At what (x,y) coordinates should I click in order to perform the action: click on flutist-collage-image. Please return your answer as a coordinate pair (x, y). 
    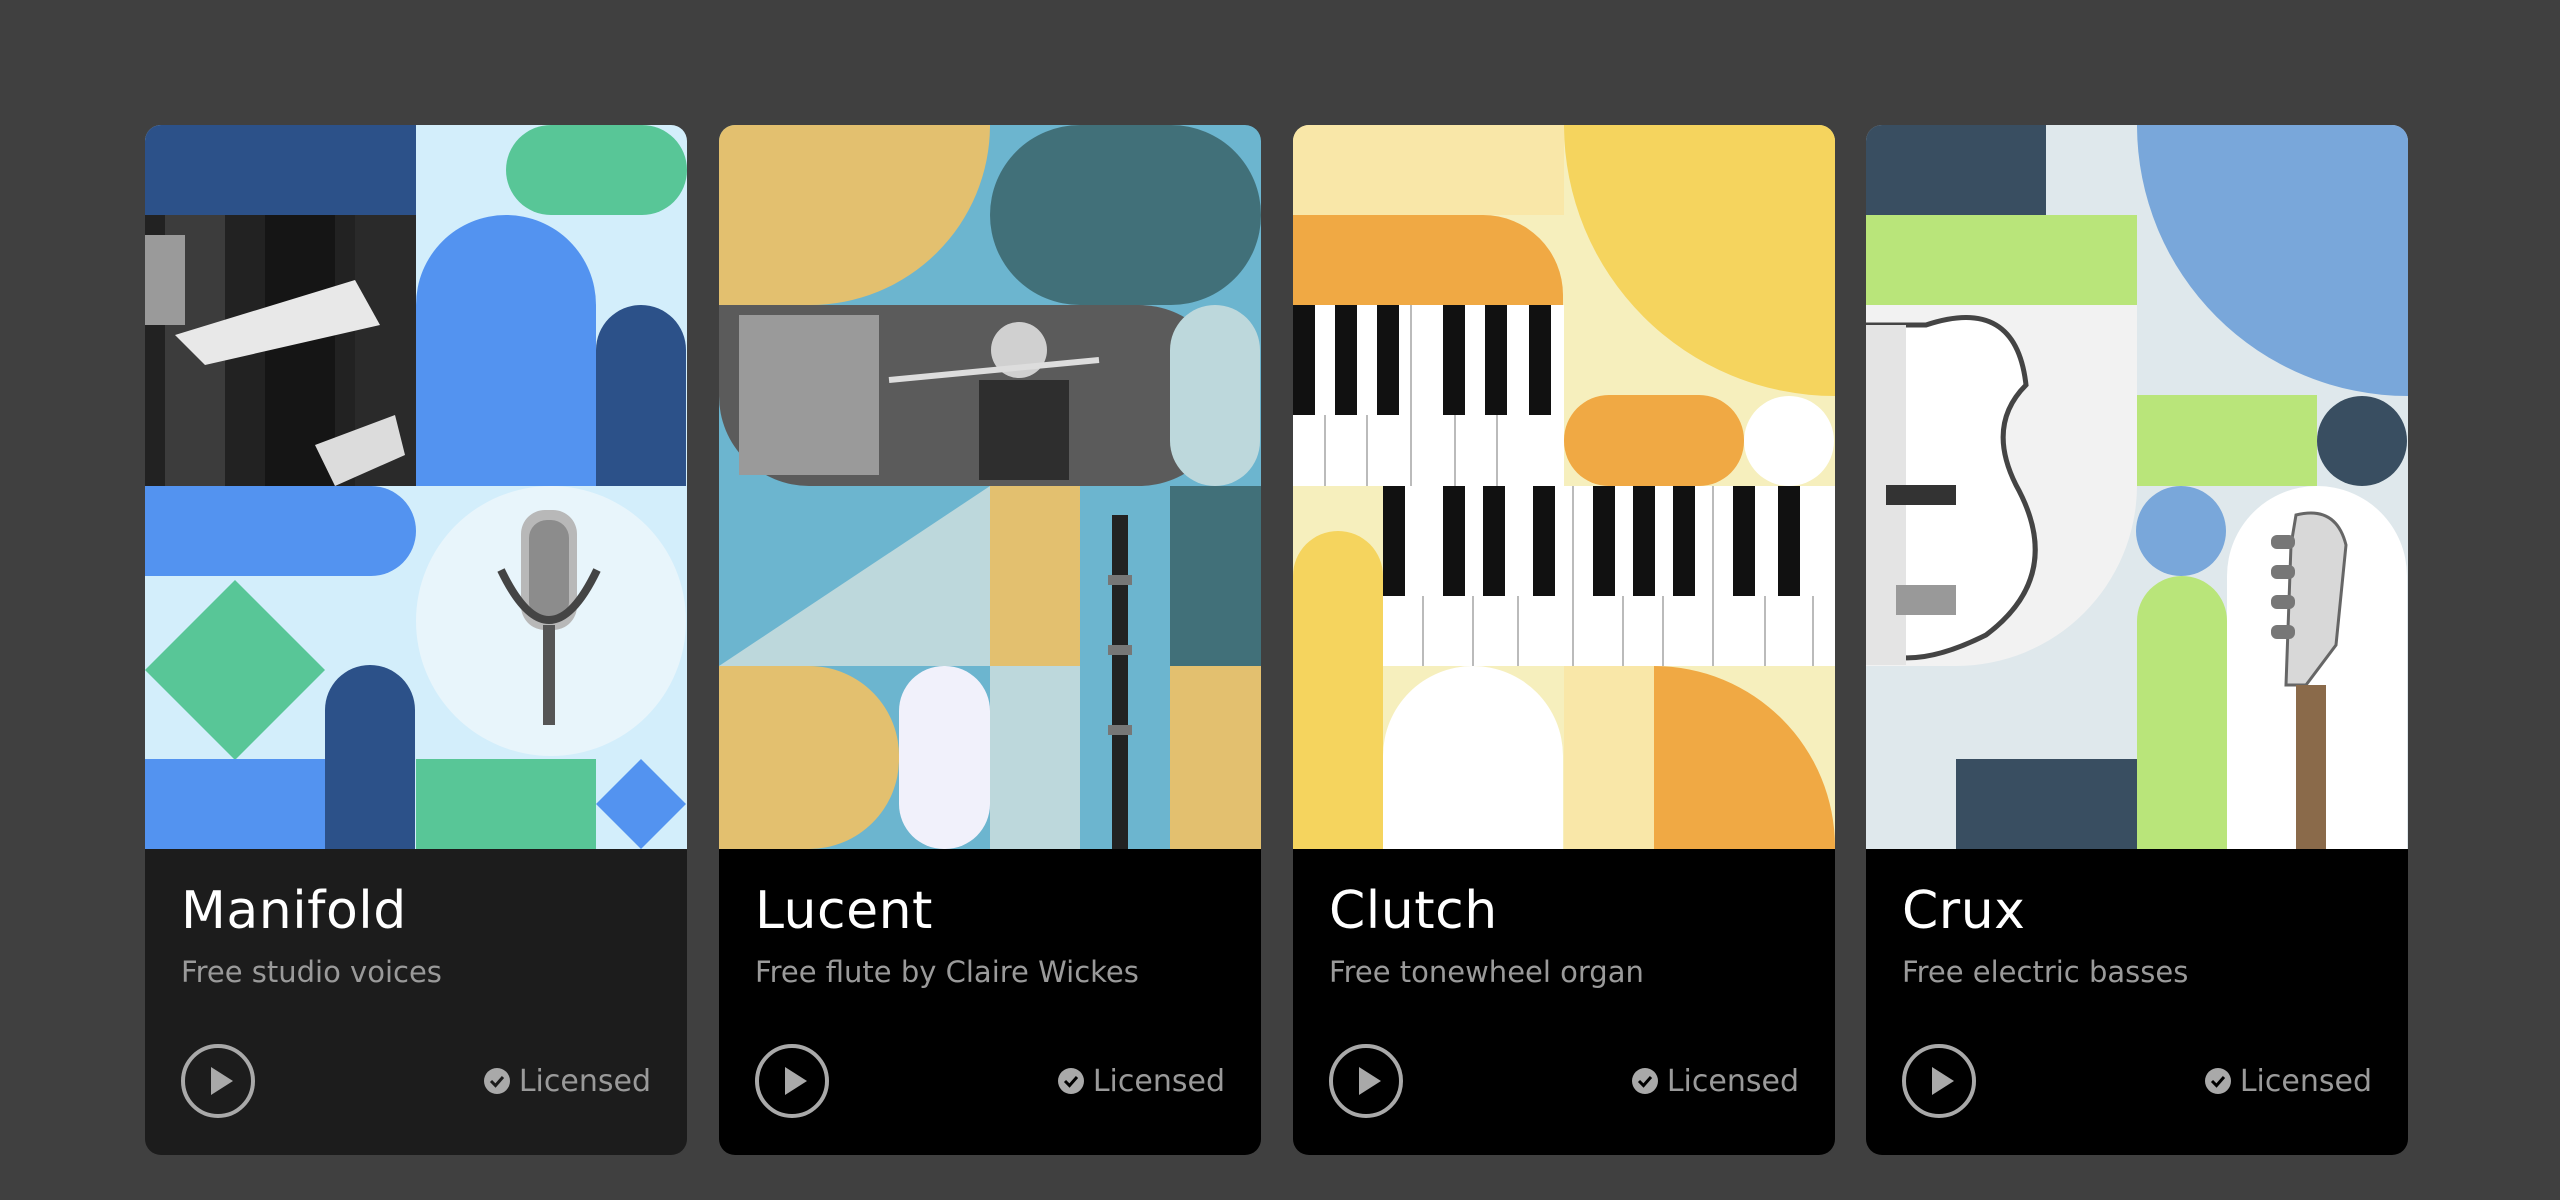
    Looking at the image, I should click on (990, 487).